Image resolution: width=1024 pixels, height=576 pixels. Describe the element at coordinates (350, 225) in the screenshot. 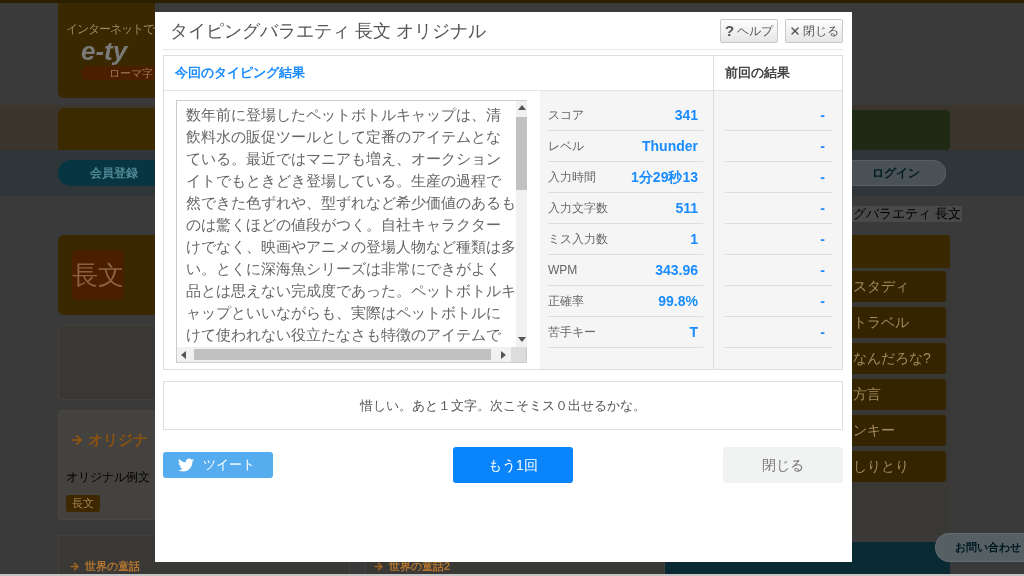

I see `passage-text: 数年前に登場したペットボトルキャップは、清 飲料水の販促ツールとして定番のアイテムとな ている。最近ではマニアも増え、オークション イトでもときどき登場している。生産の過程で 然できた色ずれや、型ずれなど希少価値のあるも のは驚くほどの値段がつく。自社キャラクター けでなく、映画やアニメの登場人物など種類は多 い。とくに深海魚シリーズは非常にできがよく 品とは思えない完成度であった。ペットボトルキ ャップといいながらも、実際はペットボトルに けて使われない役立たなさも特徴のアイテムで` at that location.